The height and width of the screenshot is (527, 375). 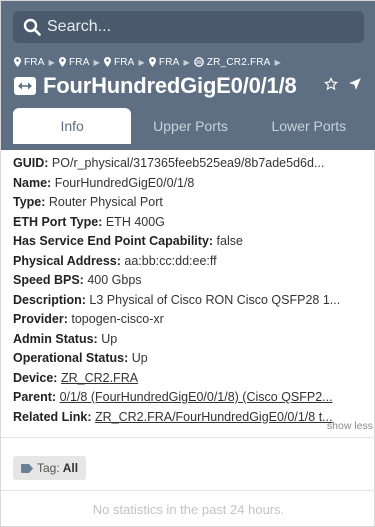 I want to click on tag-icon, so click(x=27, y=468).